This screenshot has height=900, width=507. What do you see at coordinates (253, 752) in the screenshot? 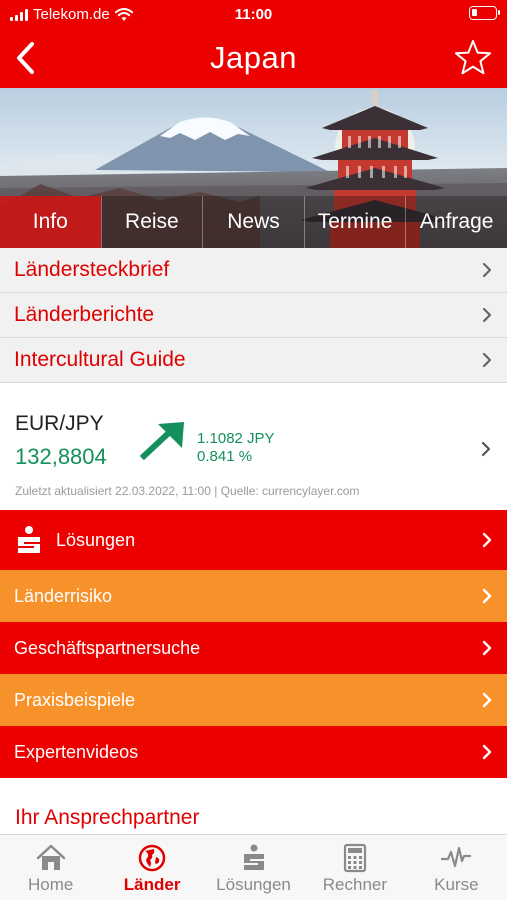
I see `action-expertenvideos: Expertenvideos` at bounding box center [253, 752].